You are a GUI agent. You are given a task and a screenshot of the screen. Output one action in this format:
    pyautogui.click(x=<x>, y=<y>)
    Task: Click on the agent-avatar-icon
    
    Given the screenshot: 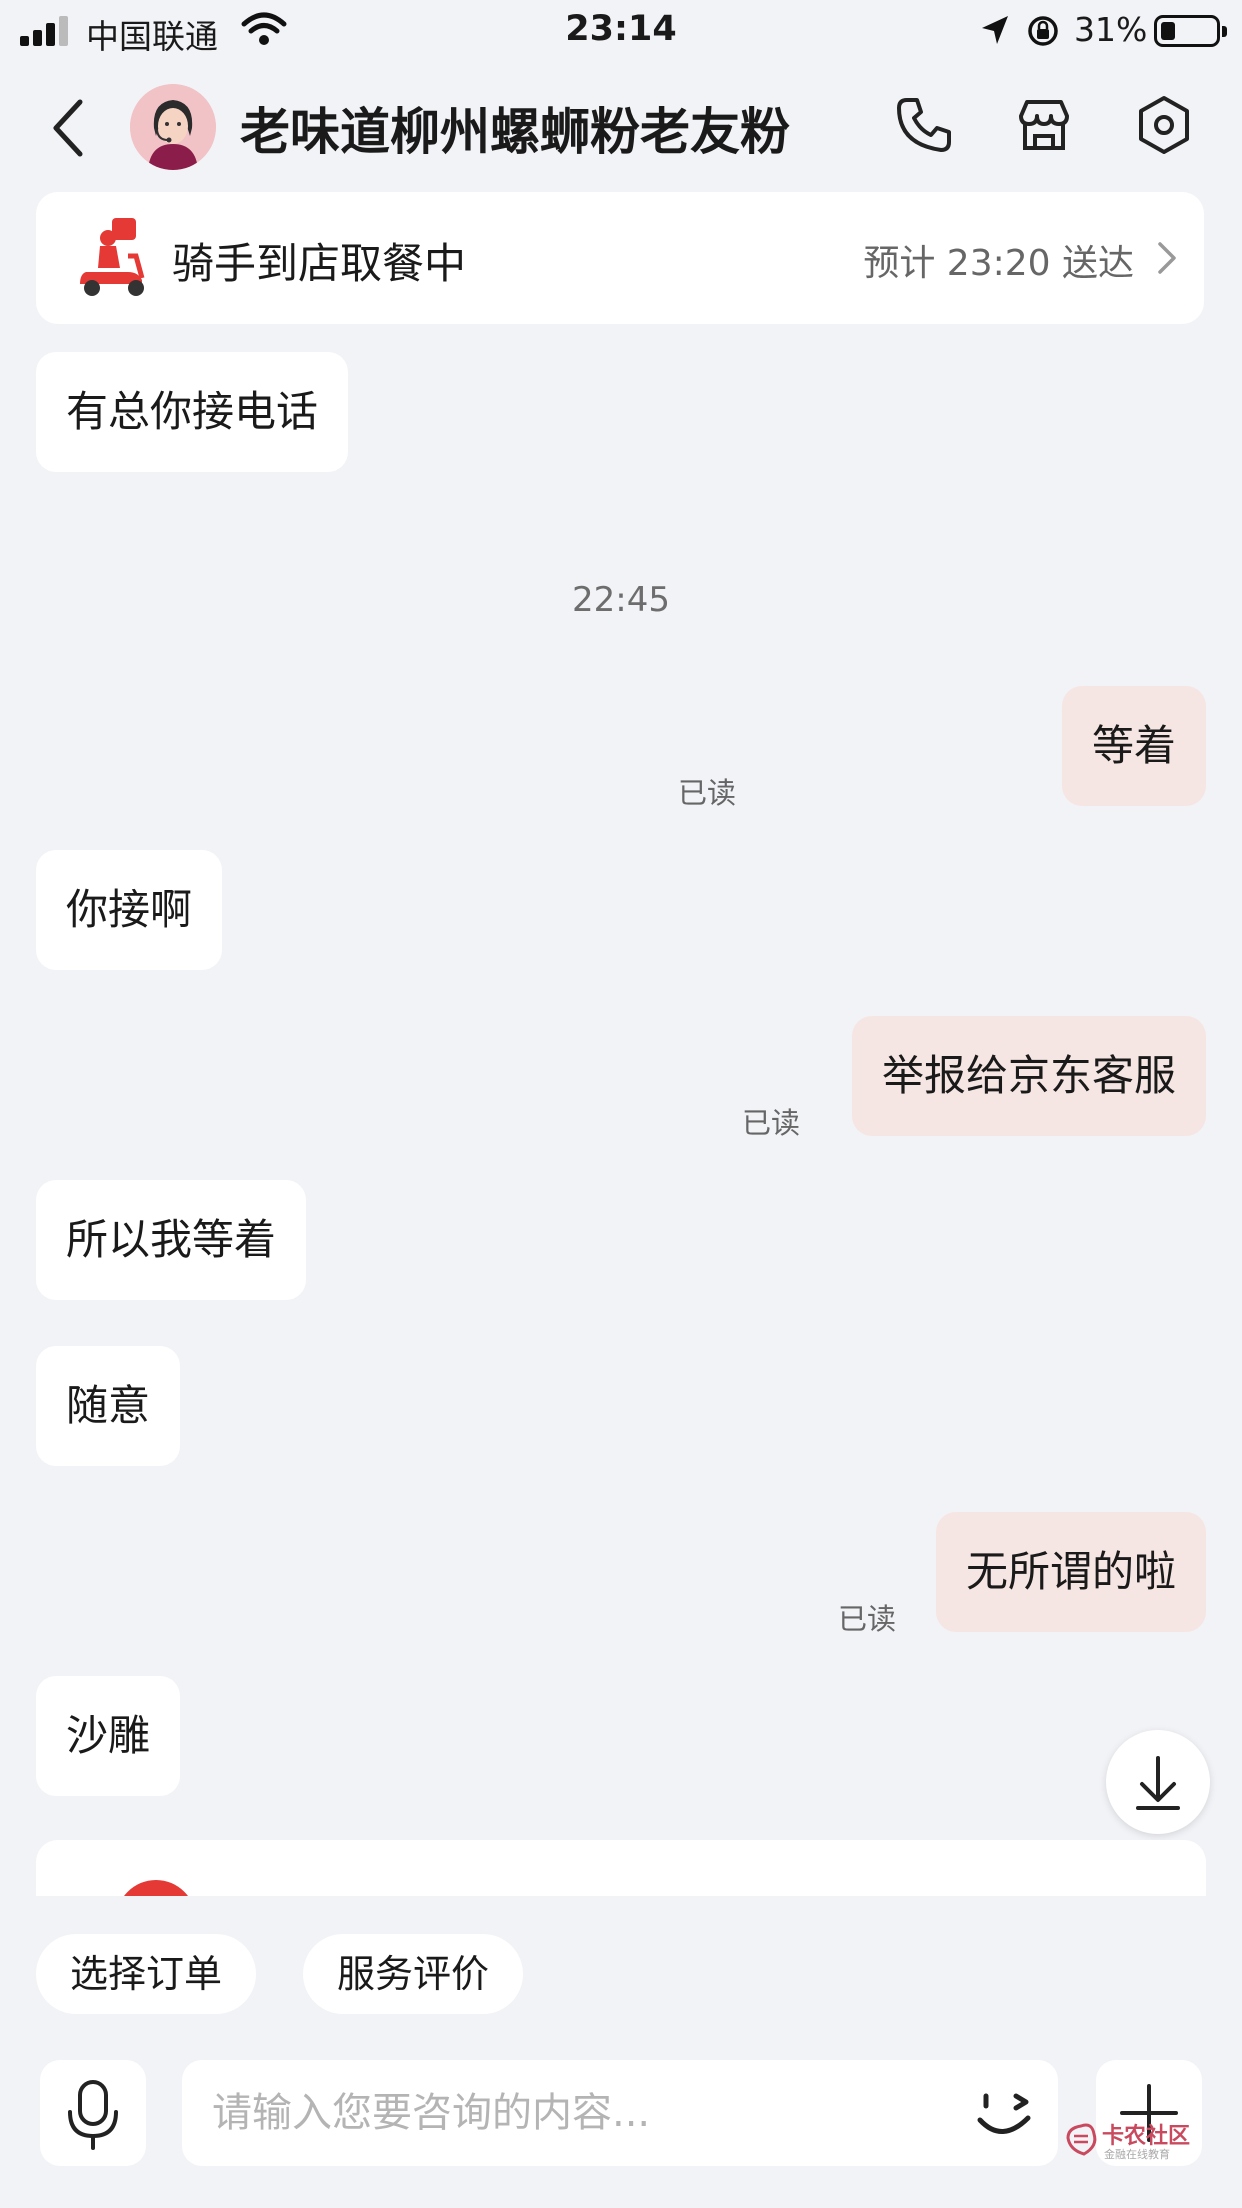 What is the action you would take?
    pyautogui.click(x=173, y=127)
    